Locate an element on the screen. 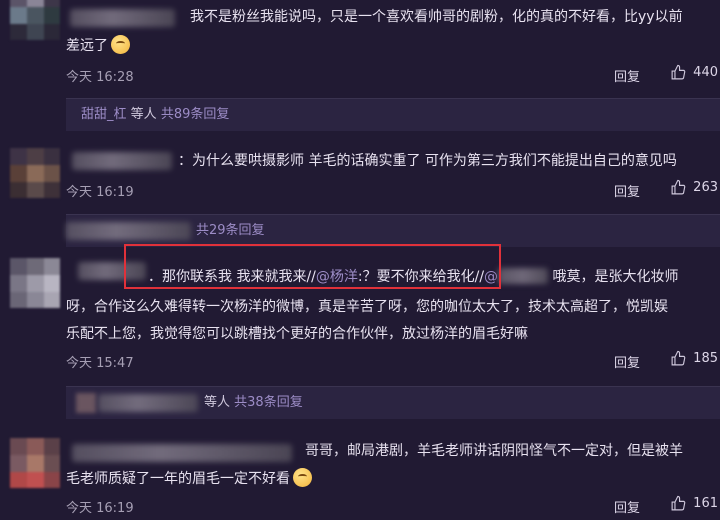  sub-thread-bar: 共29条回复 is located at coordinates (393, 230).